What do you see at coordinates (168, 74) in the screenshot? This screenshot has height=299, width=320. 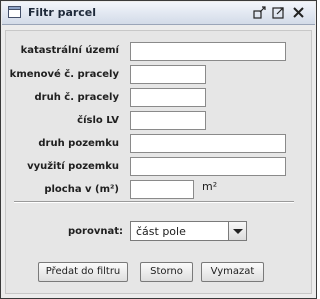 I see `parcel-root-number-input` at bounding box center [168, 74].